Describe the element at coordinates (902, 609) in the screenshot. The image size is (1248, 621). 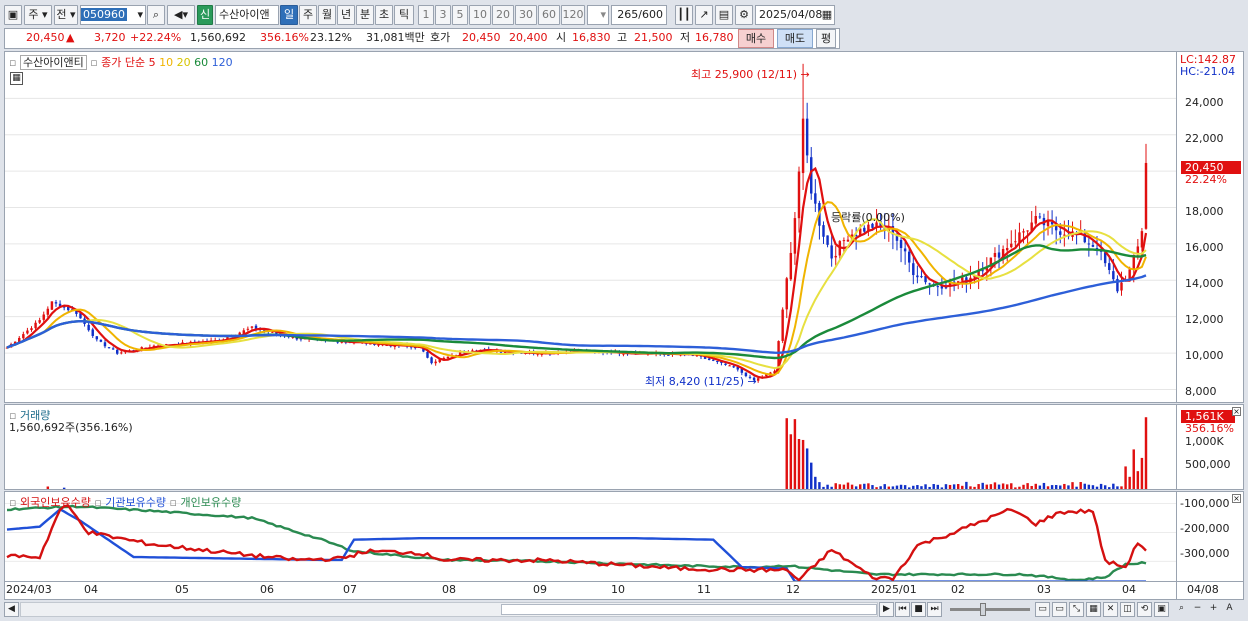
I see `rewind-icon: ⏮` at that location.